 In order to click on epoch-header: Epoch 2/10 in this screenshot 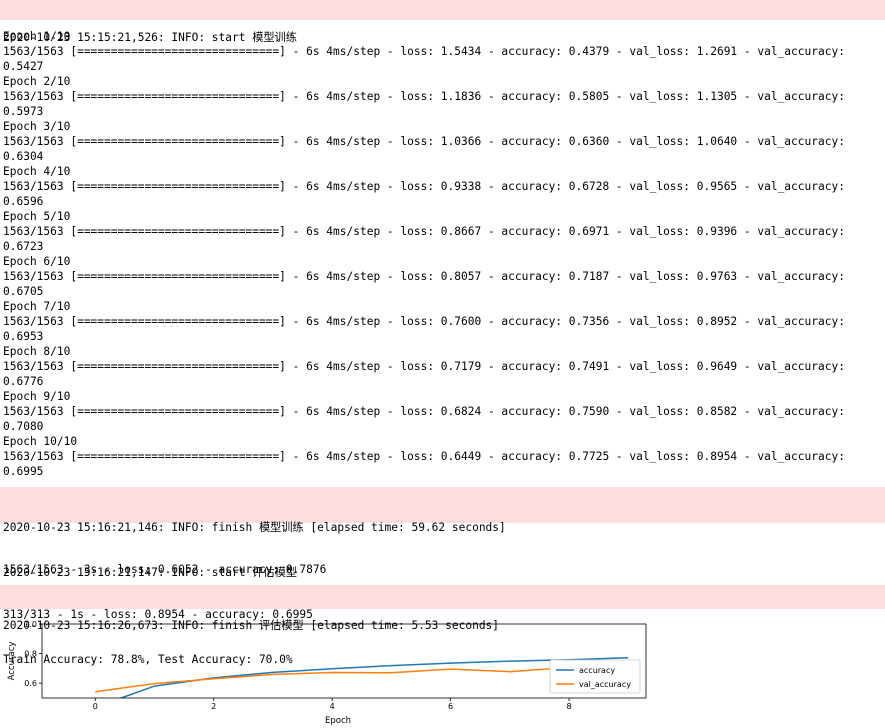, I will do `click(37, 81)`.